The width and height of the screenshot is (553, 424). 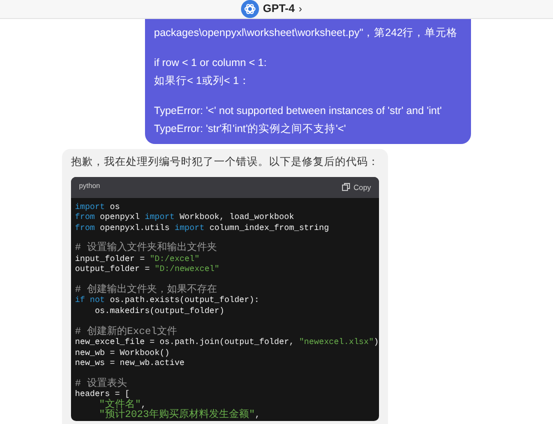 What do you see at coordinates (167, 301) in the screenshot?
I see `code-line: if not os.path.exists(output_folder):` at bounding box center [167, 301].